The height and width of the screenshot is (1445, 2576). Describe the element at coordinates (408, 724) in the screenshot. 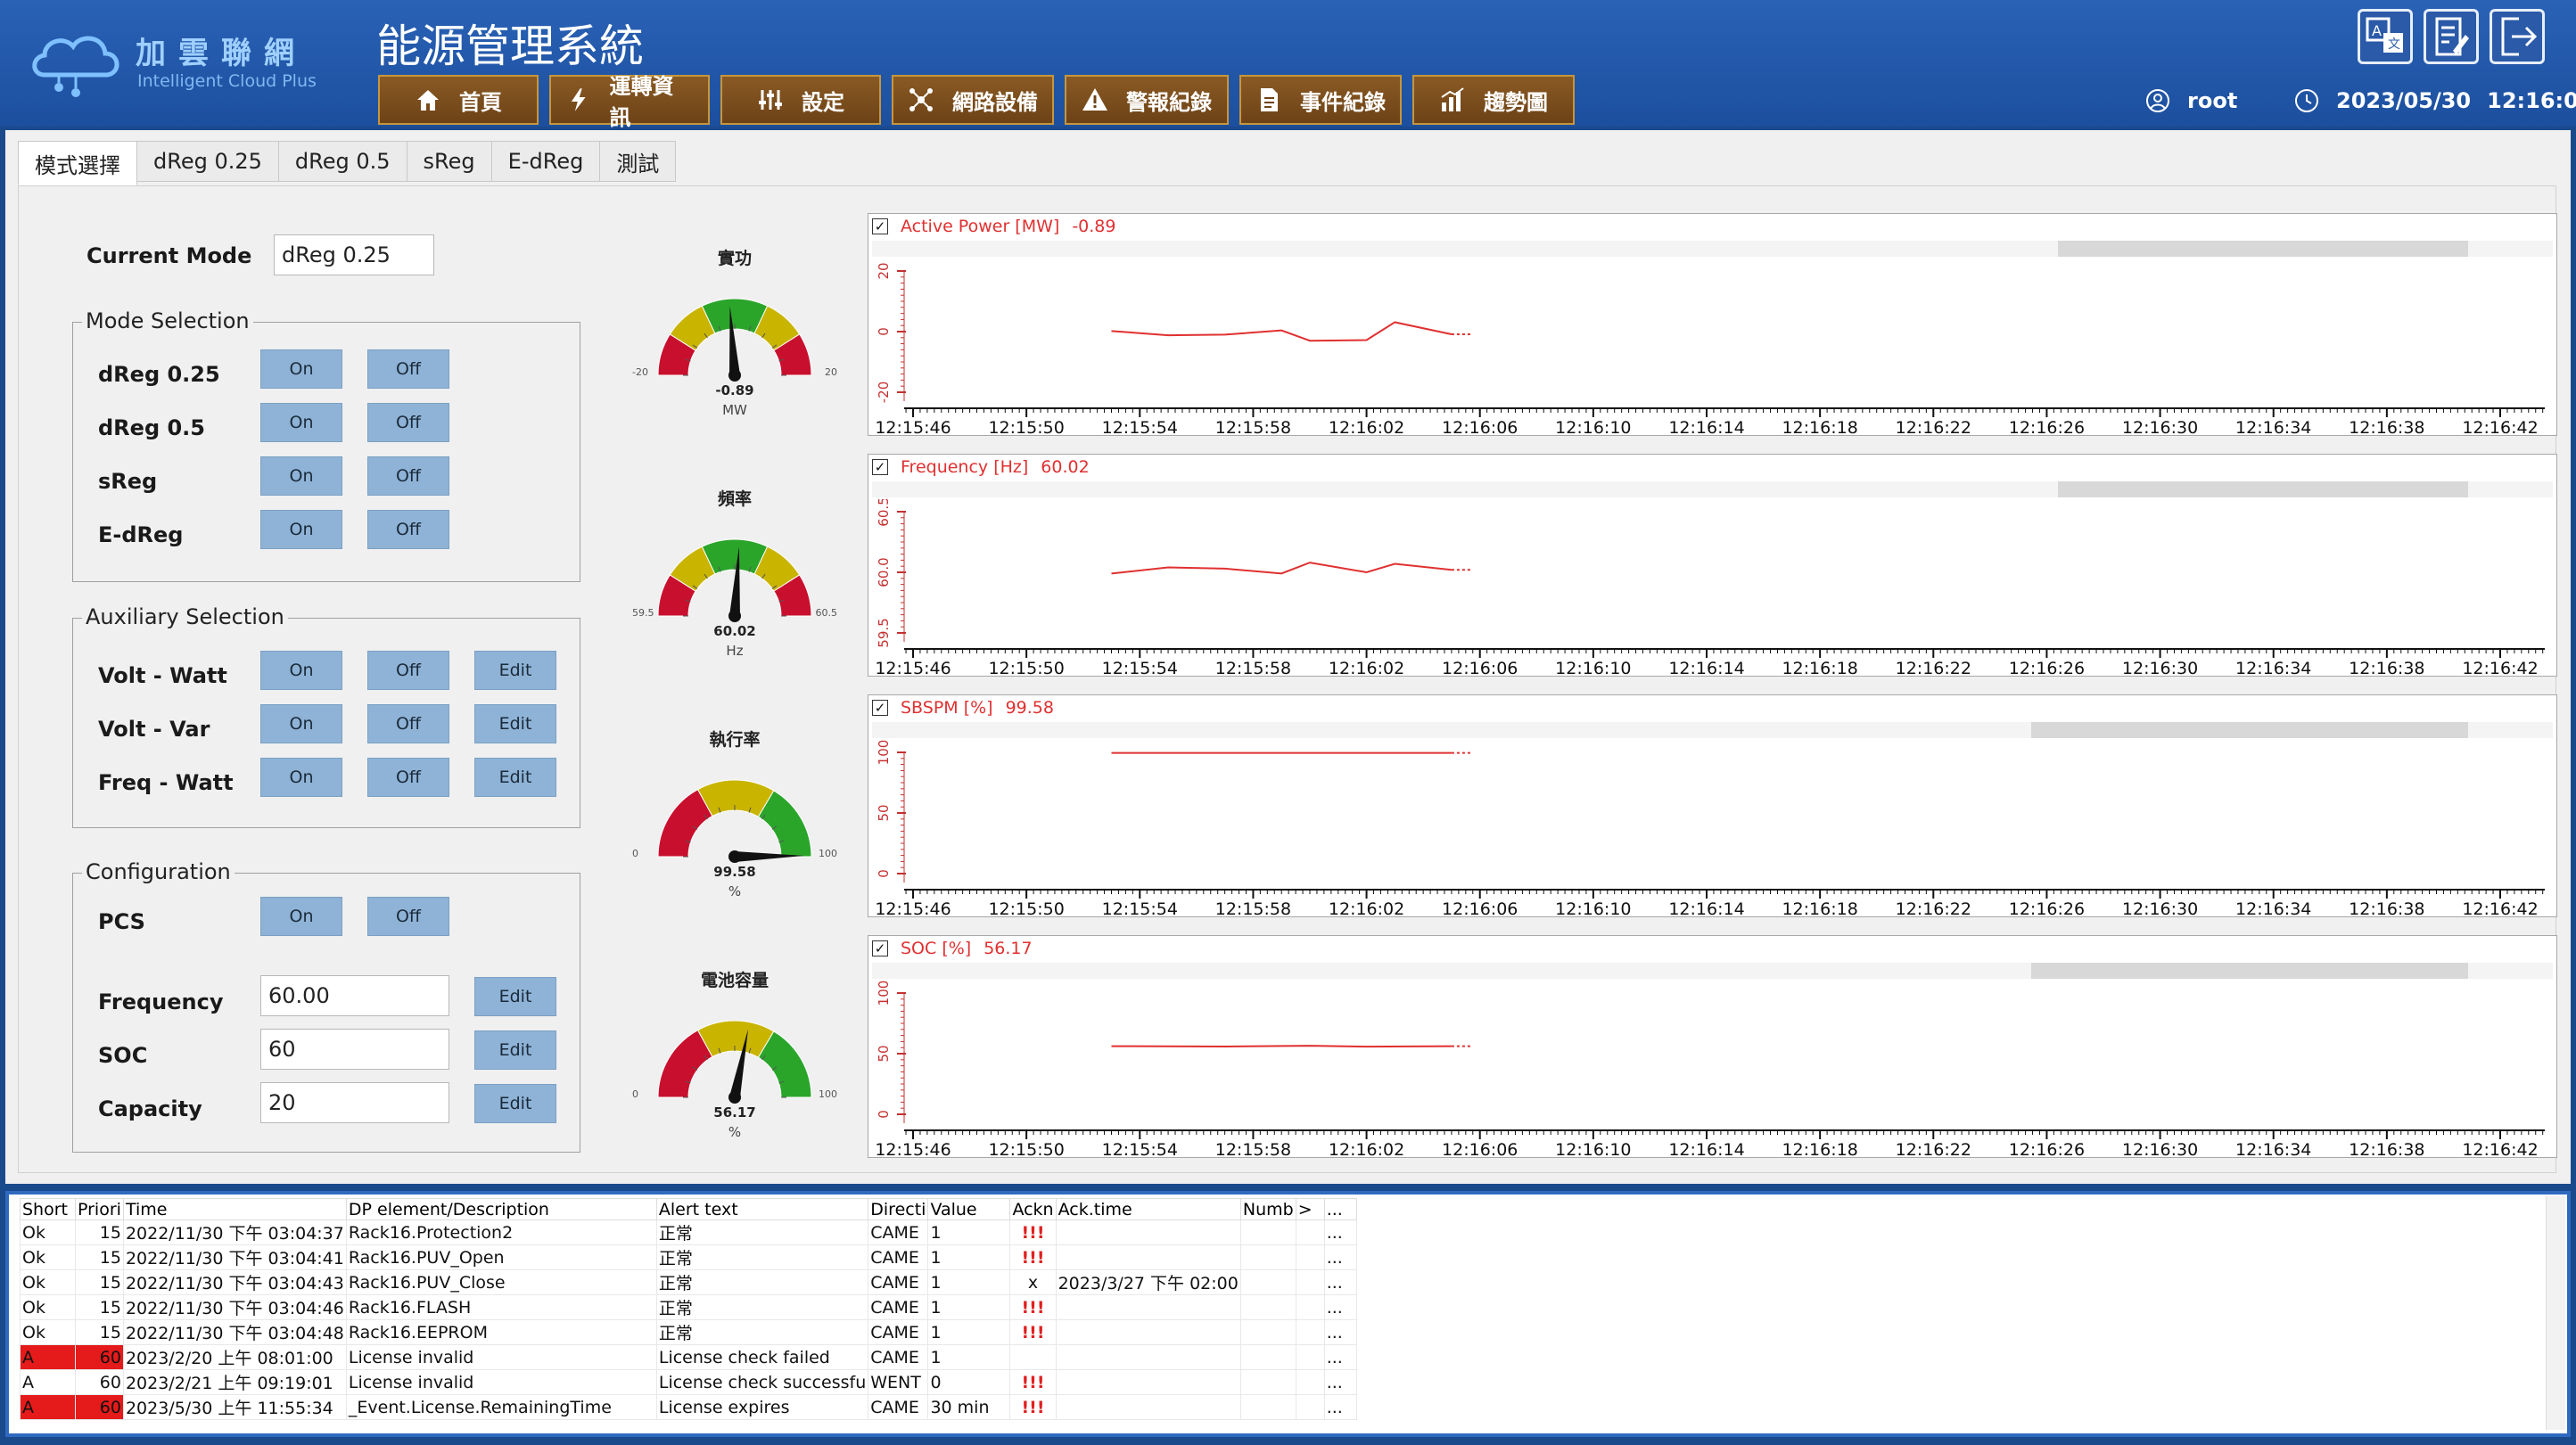

I see `volt-var-off-button: Off` at that location.